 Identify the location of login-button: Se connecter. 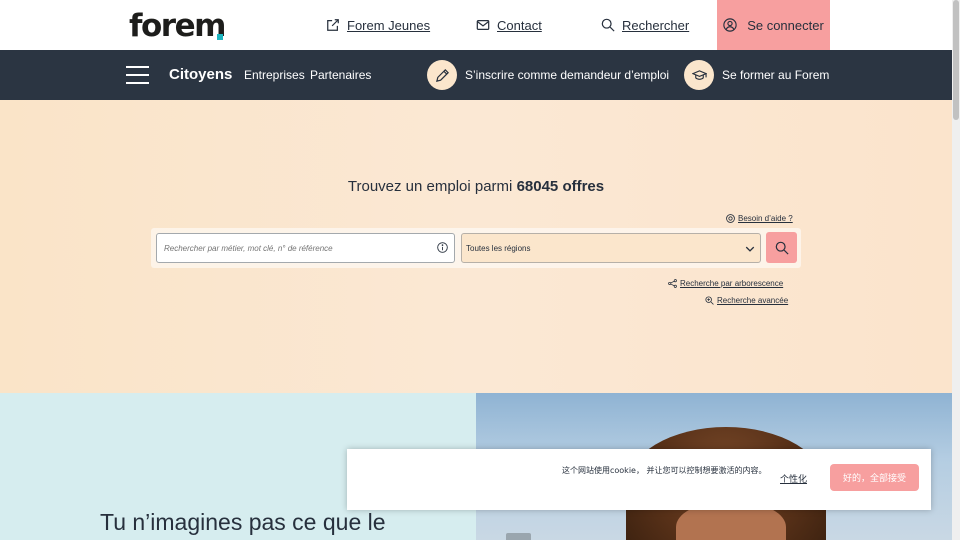
(773, 25).